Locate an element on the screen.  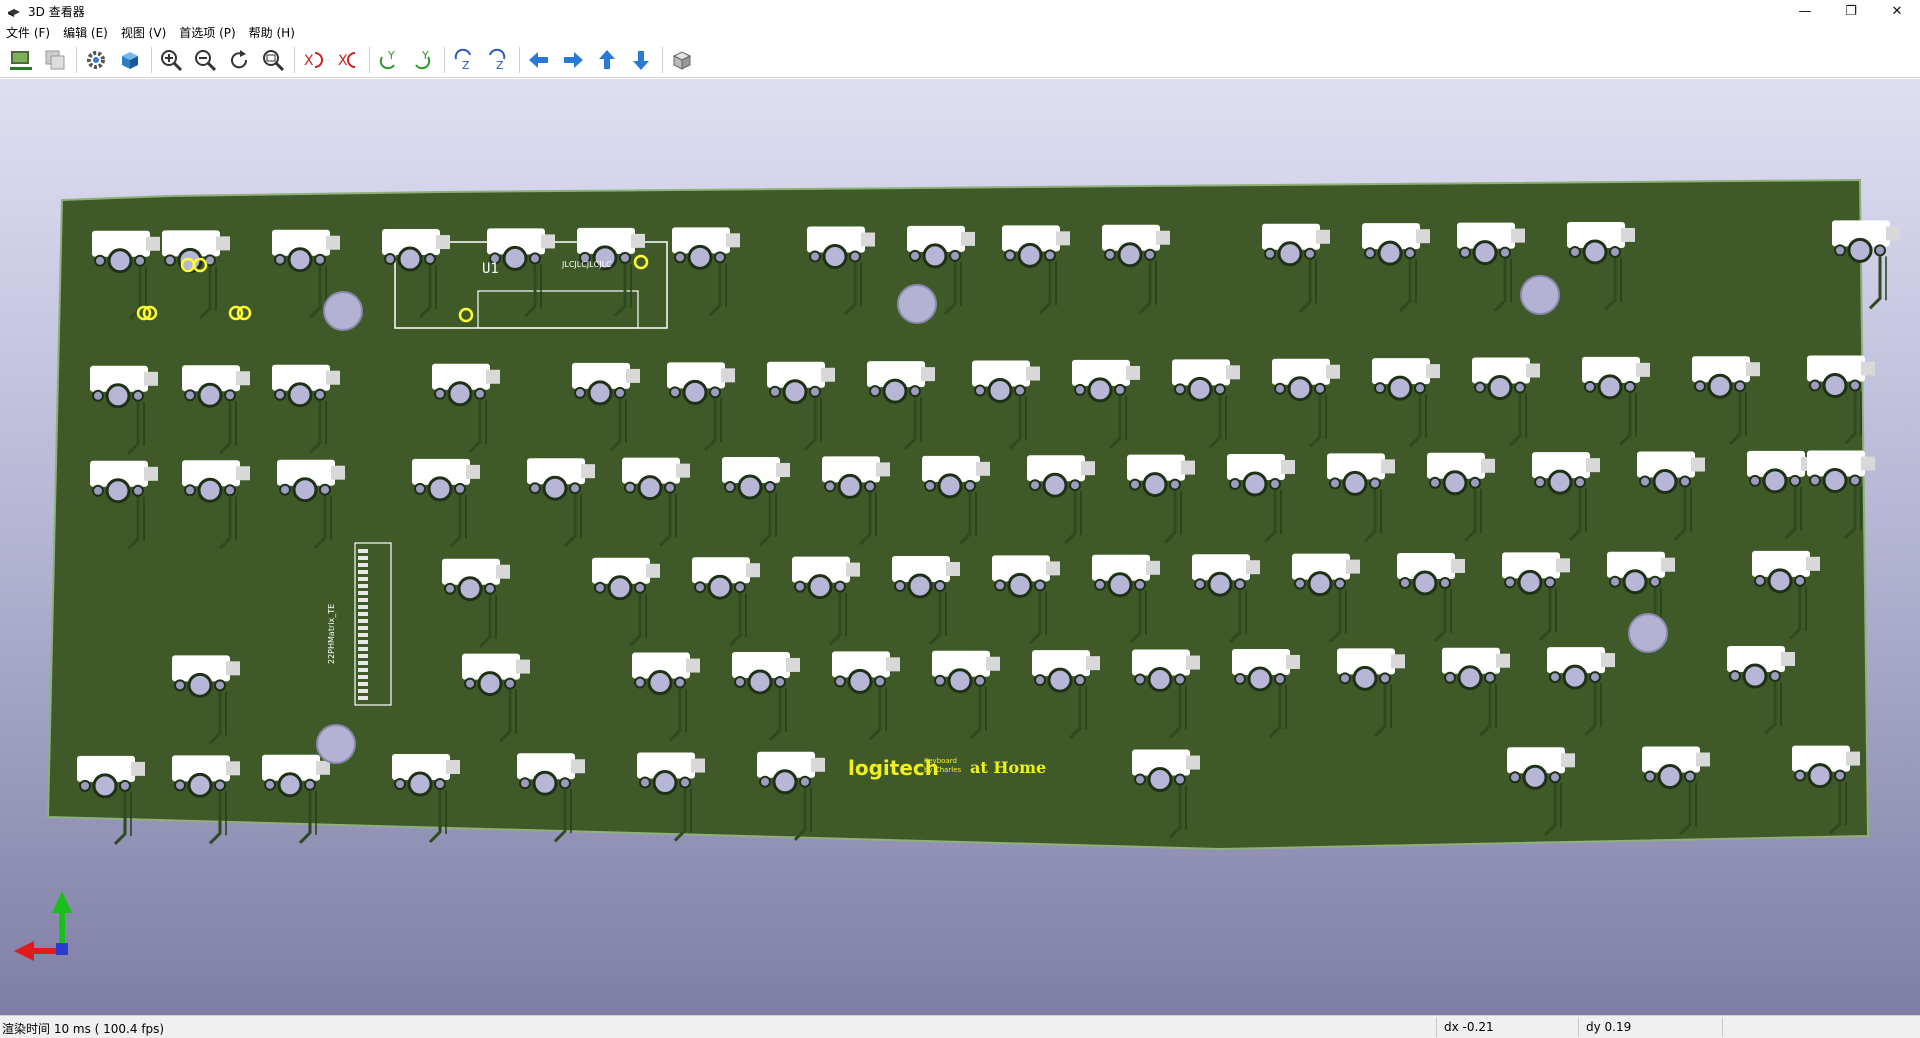
redraw-button is located at coordinates (239, 60).